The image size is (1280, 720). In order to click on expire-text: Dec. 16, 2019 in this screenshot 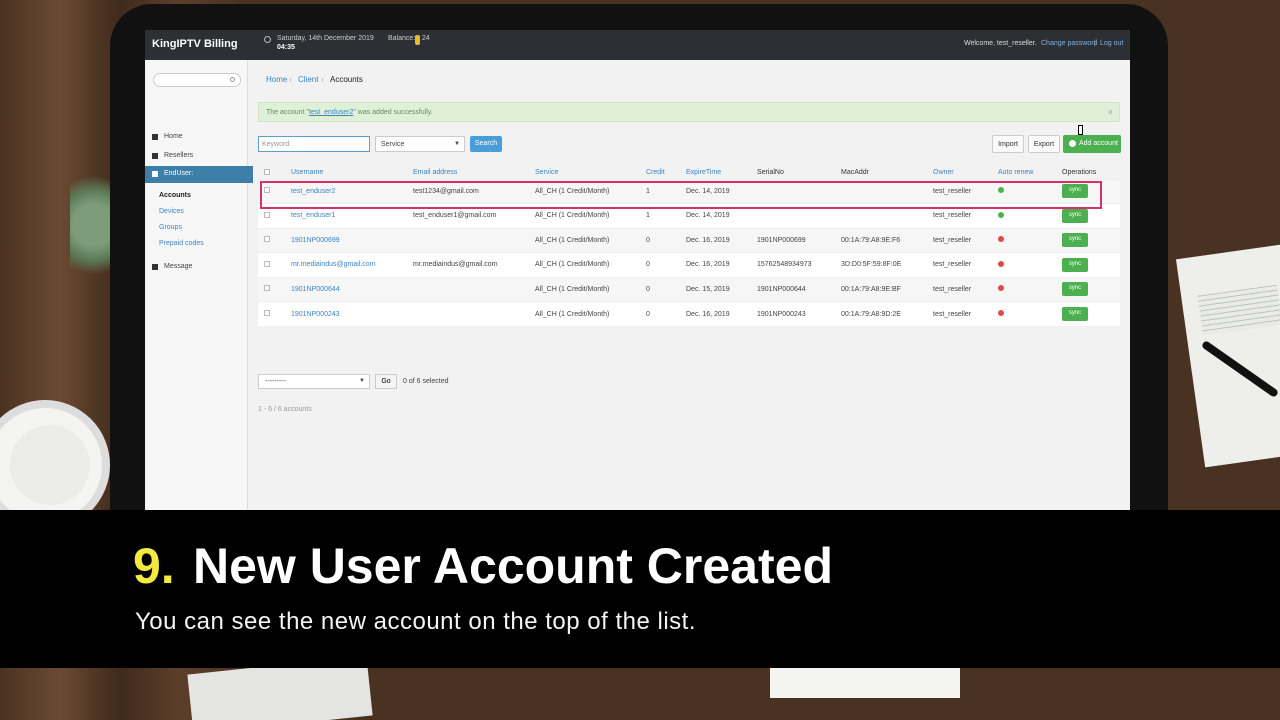, I will do `click(708, 314)`.